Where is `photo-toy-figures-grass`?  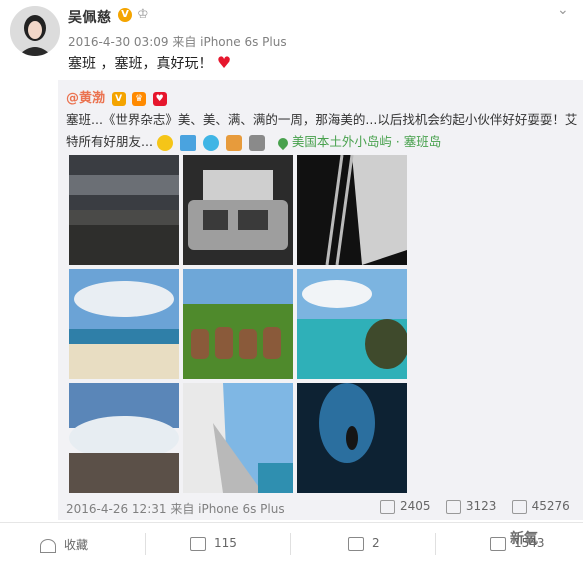 photo-toy-figures-grass is located at coordinates (238, 324).